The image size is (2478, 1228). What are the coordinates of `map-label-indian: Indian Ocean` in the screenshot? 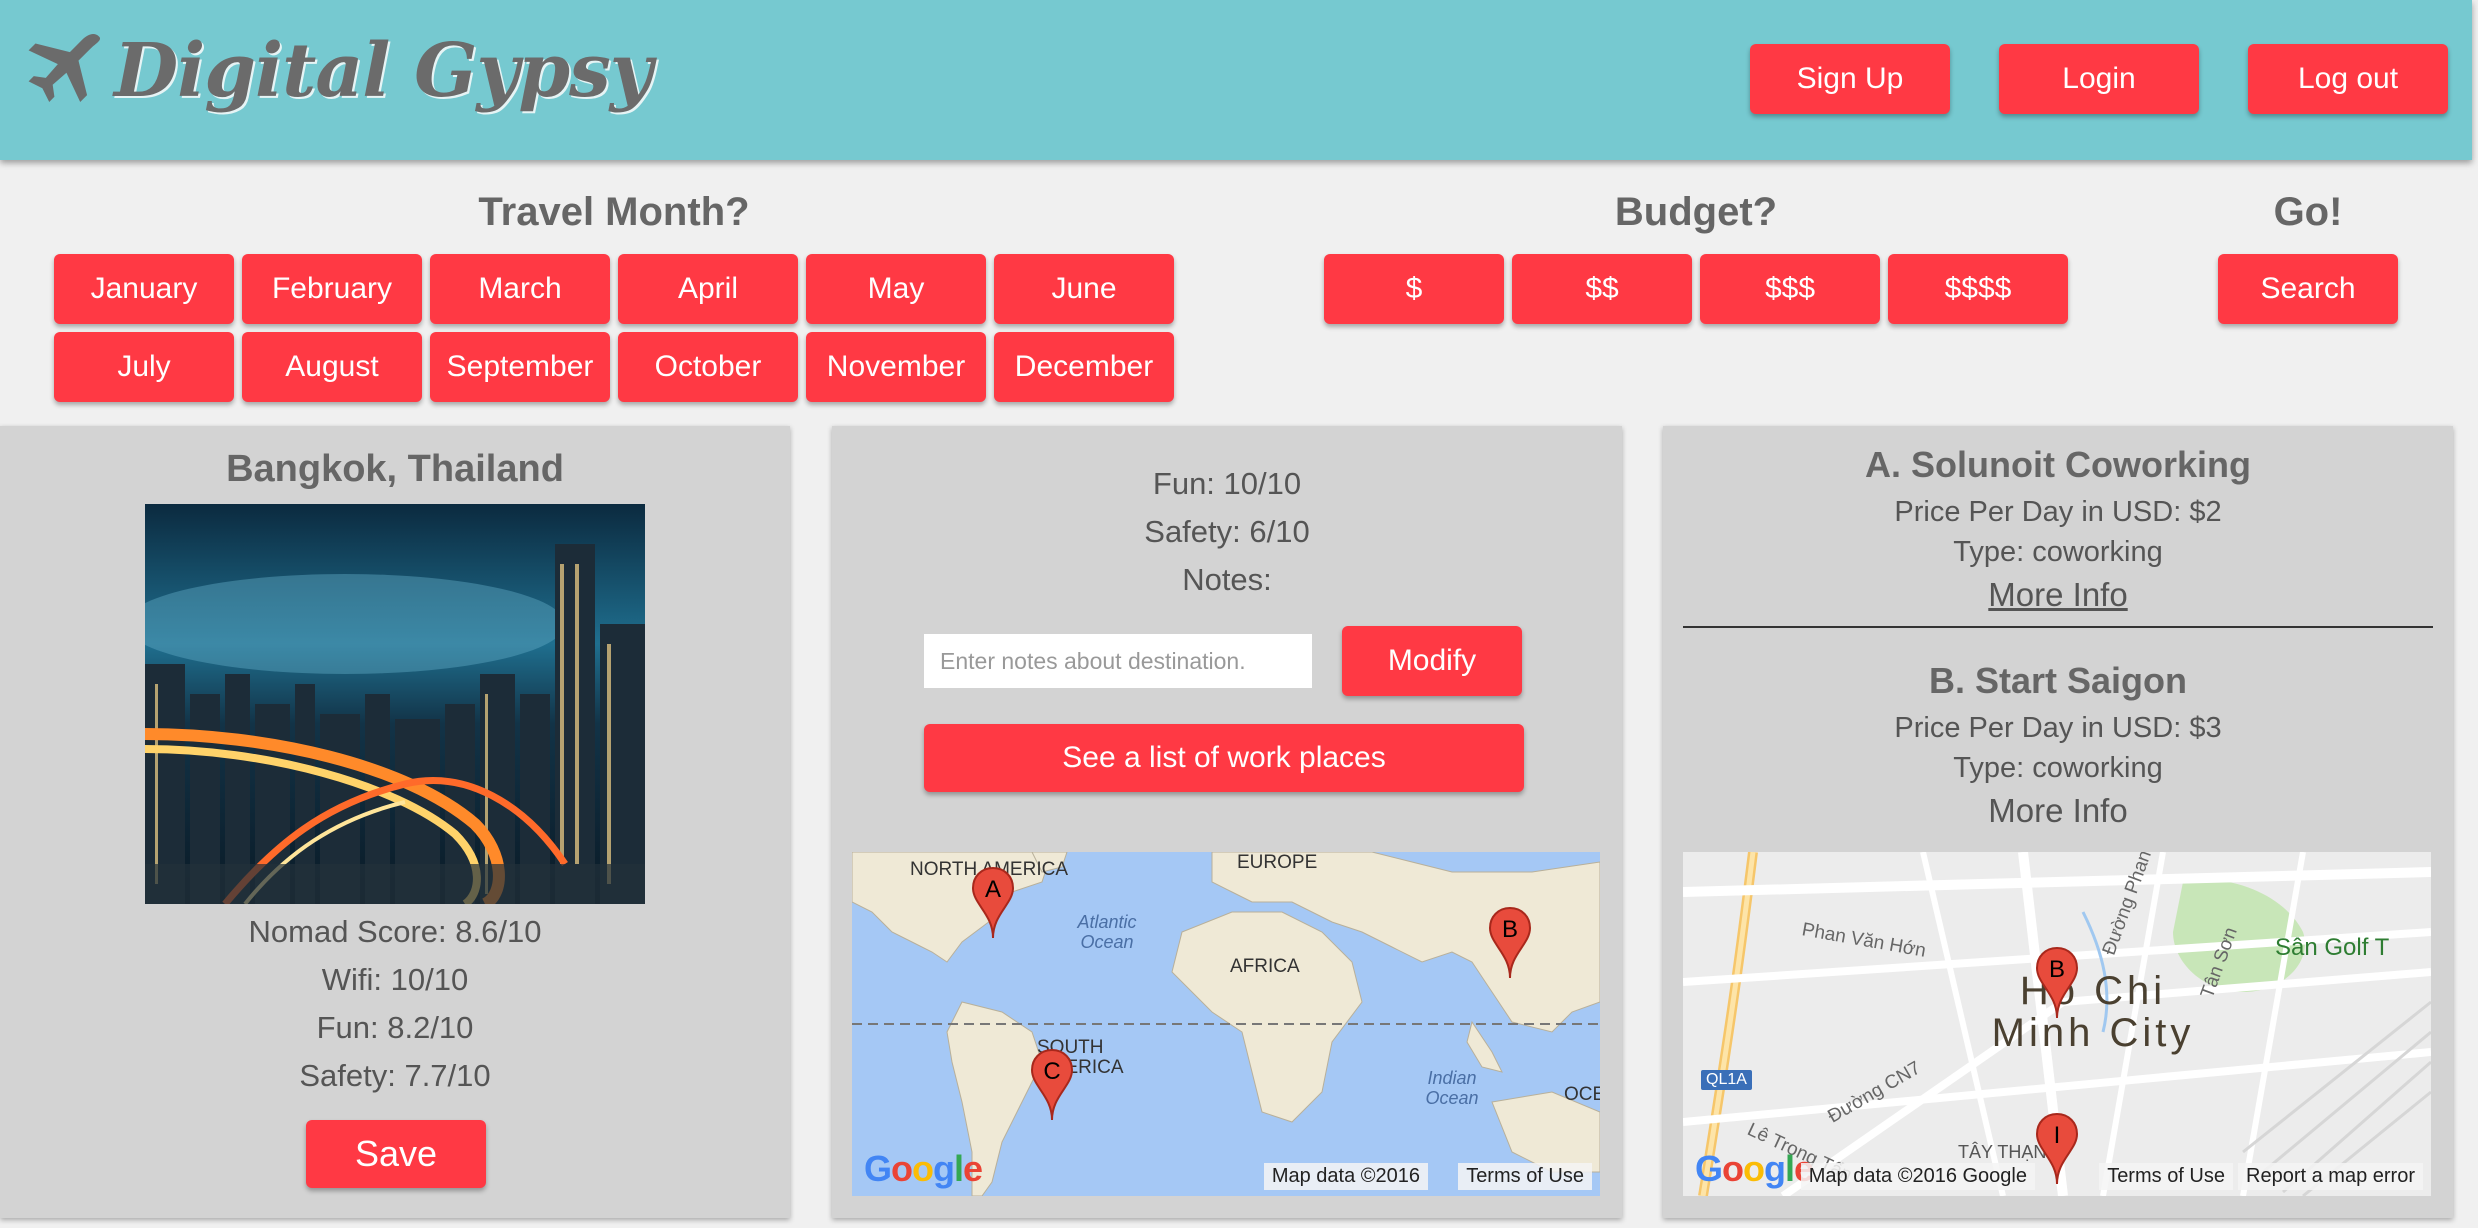 It's located at (1452, 1088).